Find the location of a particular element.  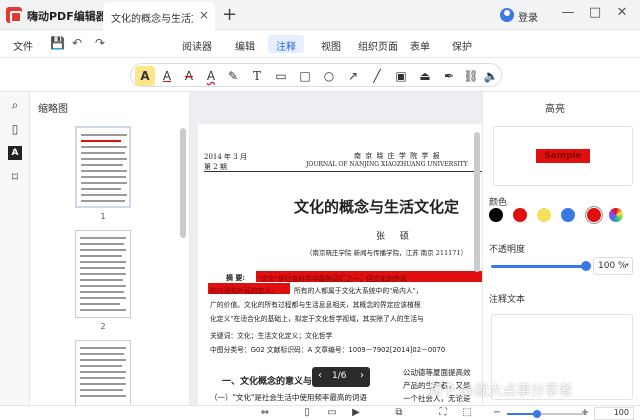

thumbnail-page-number: 1 is located at coordinates (103, 216).